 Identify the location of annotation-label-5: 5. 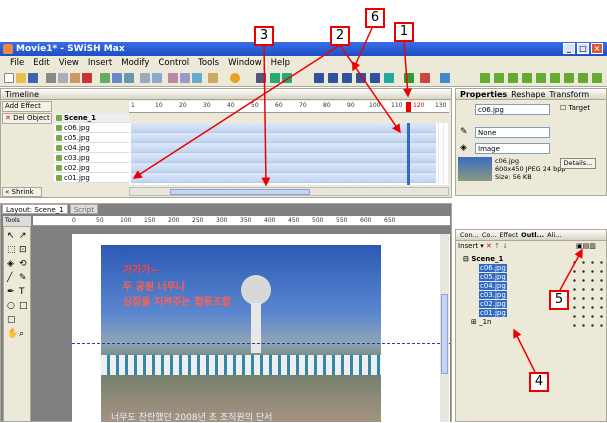
(559, 300).